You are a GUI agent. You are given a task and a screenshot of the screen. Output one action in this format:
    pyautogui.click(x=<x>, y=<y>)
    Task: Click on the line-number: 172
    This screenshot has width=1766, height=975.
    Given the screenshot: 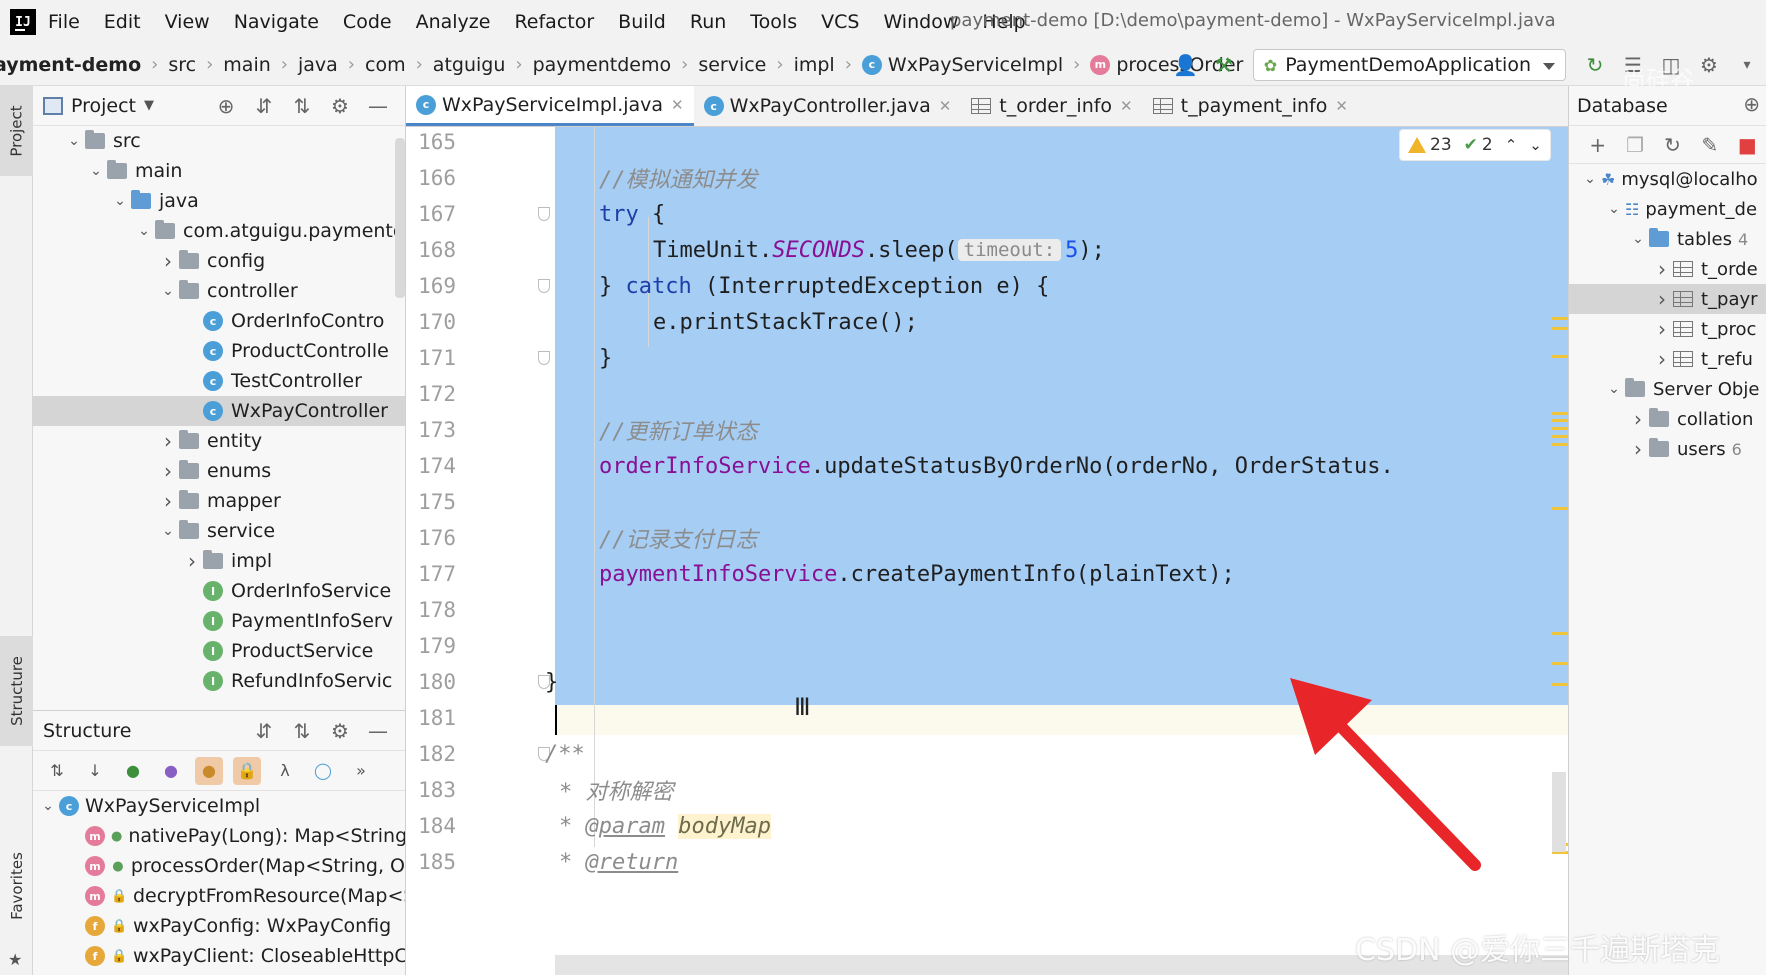 What is the action you would take?
    pyautogui.click(x=431, y=394)
    